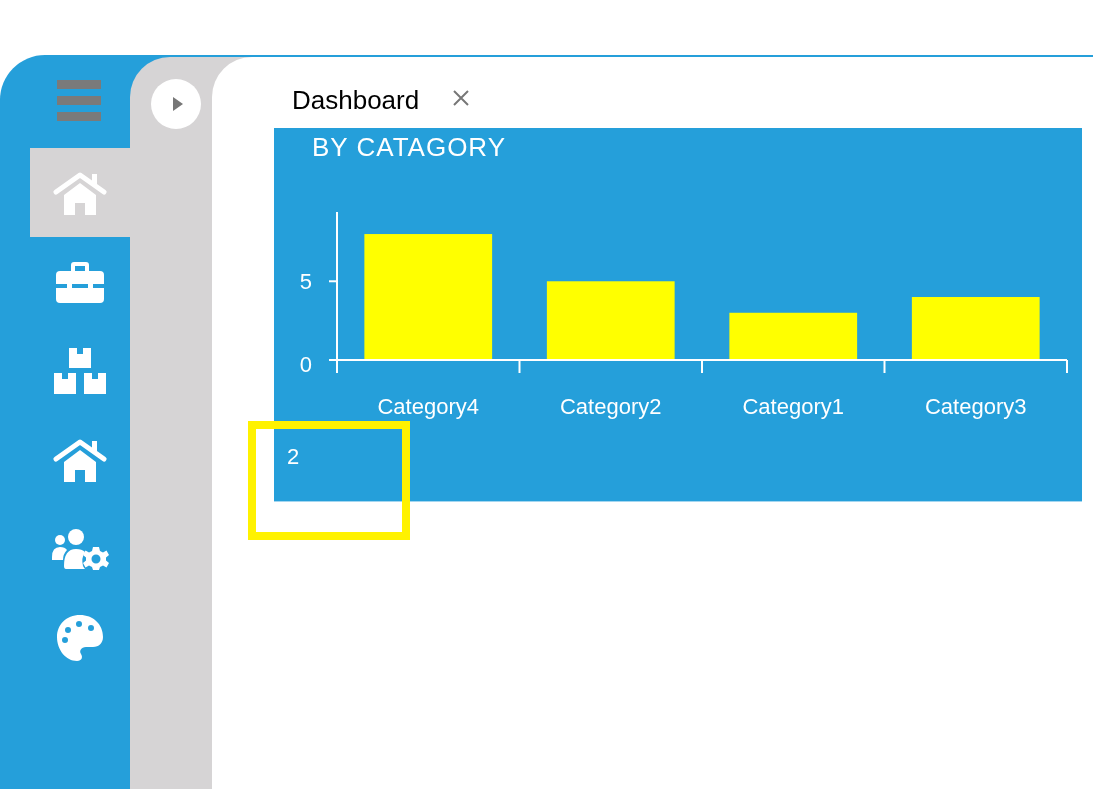 The width and height of the screenshot is (1093, 789). Describe the element at coordinates (305, 364) in the screenshot. I see `axis-tick-label: 0` at that location.